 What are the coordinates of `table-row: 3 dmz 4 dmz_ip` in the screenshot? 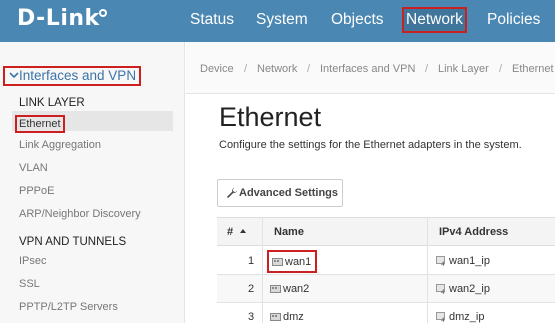 It's located at (386, 313).